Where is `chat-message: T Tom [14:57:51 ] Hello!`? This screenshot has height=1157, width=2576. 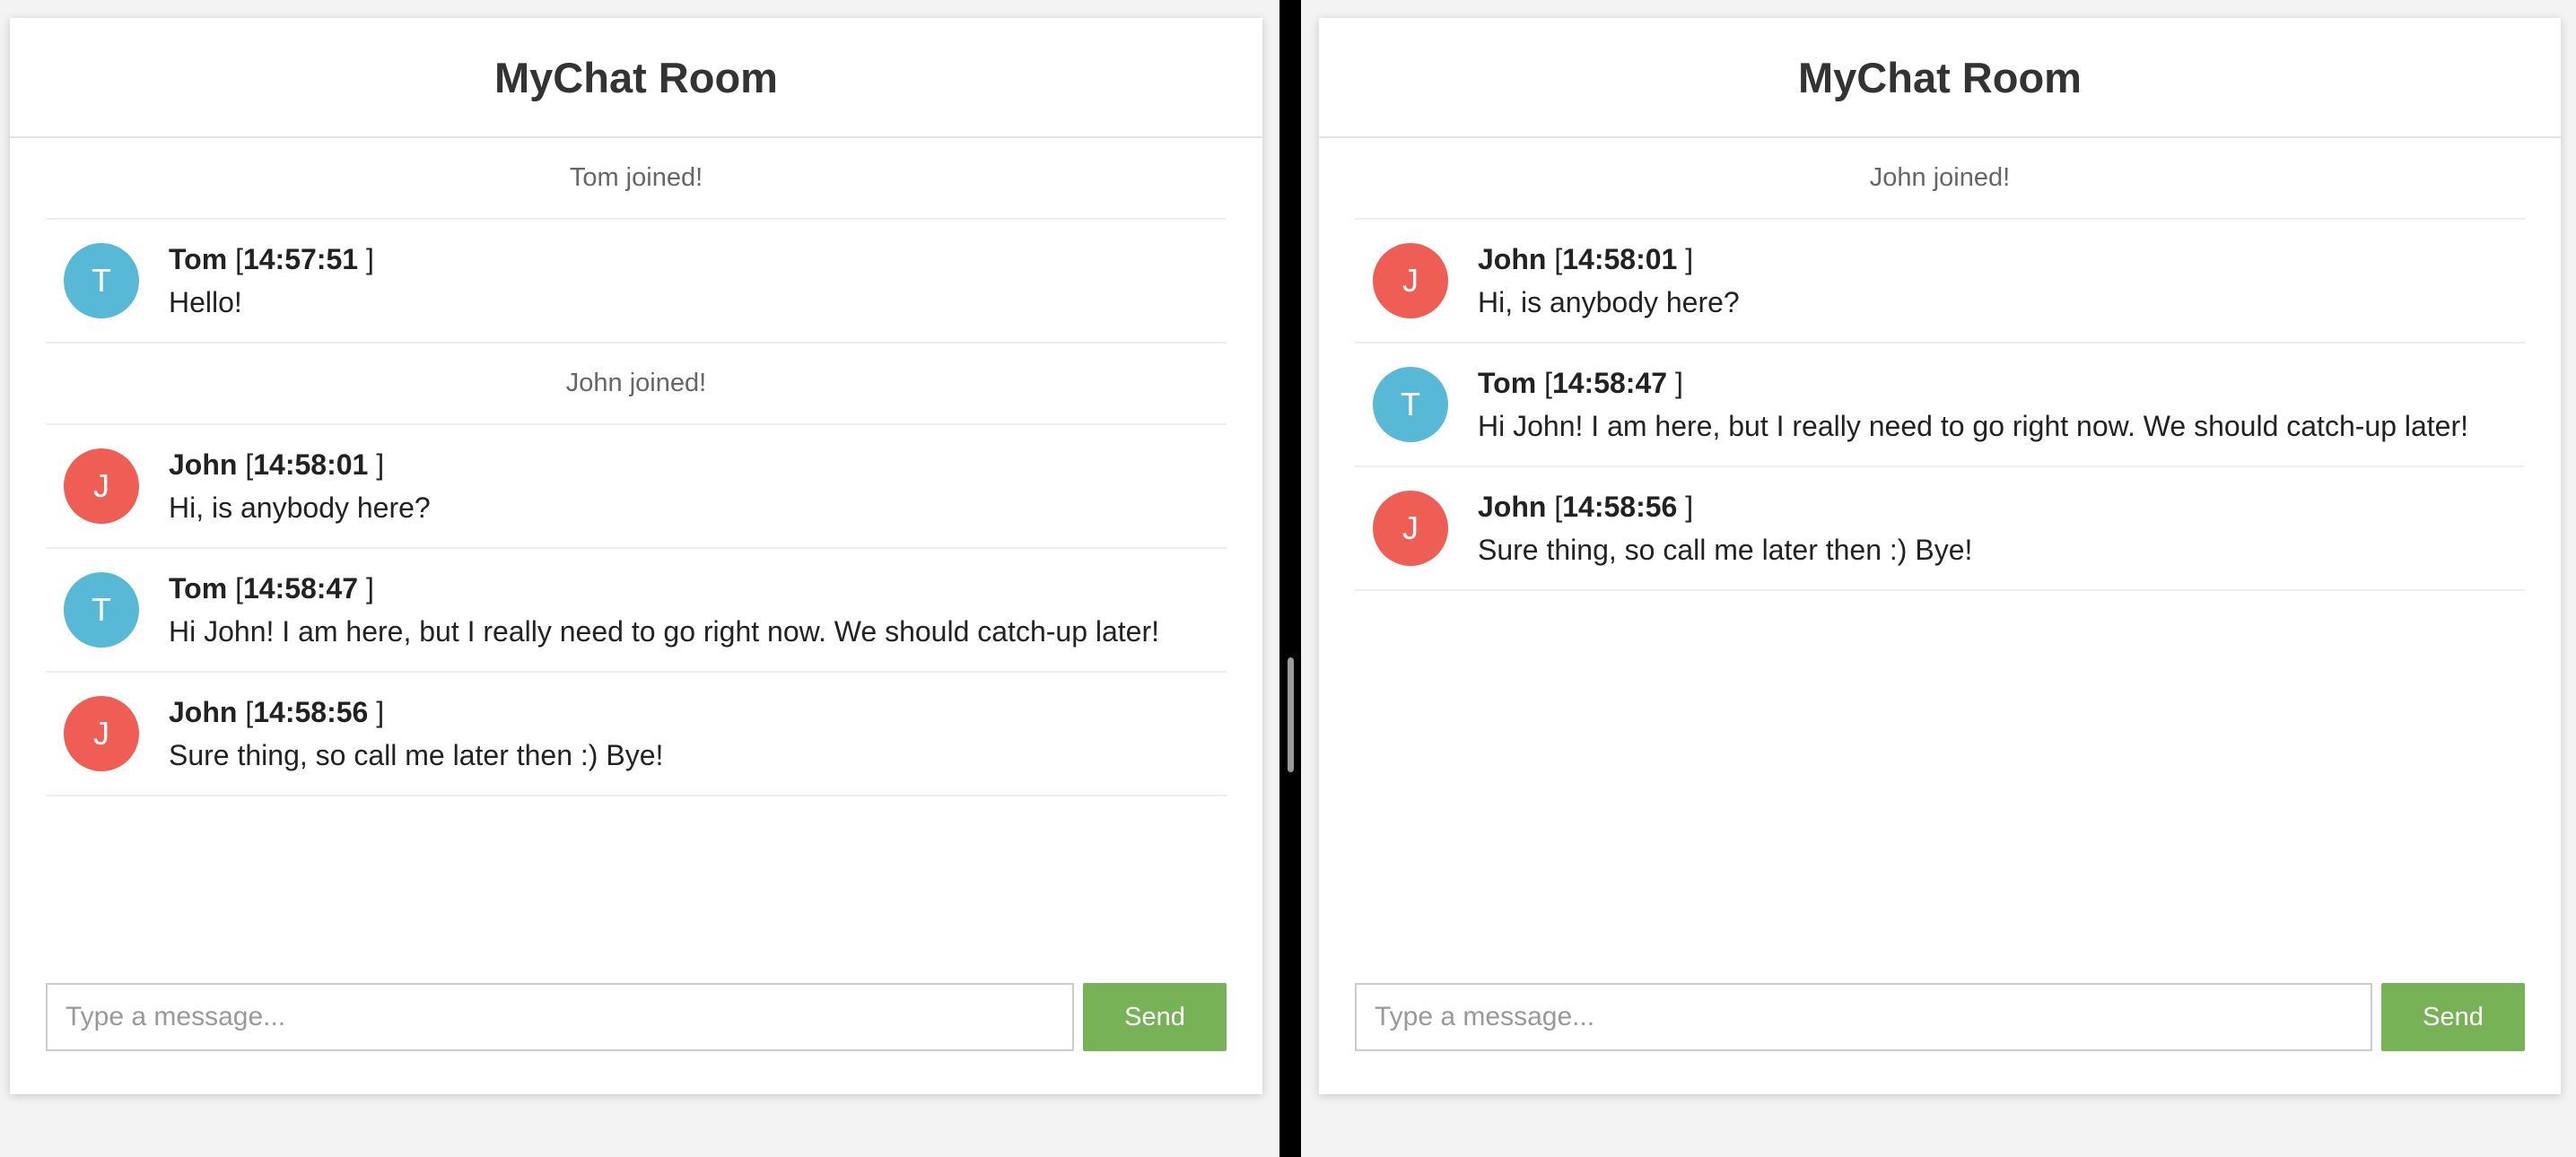
chat-message: T Tom [14:57:51 ] Hello! is located at coordinates (637, 282).